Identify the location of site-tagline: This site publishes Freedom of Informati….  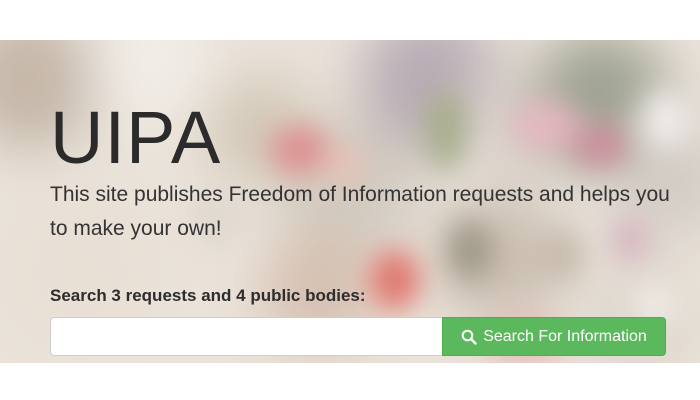
(360, 211).